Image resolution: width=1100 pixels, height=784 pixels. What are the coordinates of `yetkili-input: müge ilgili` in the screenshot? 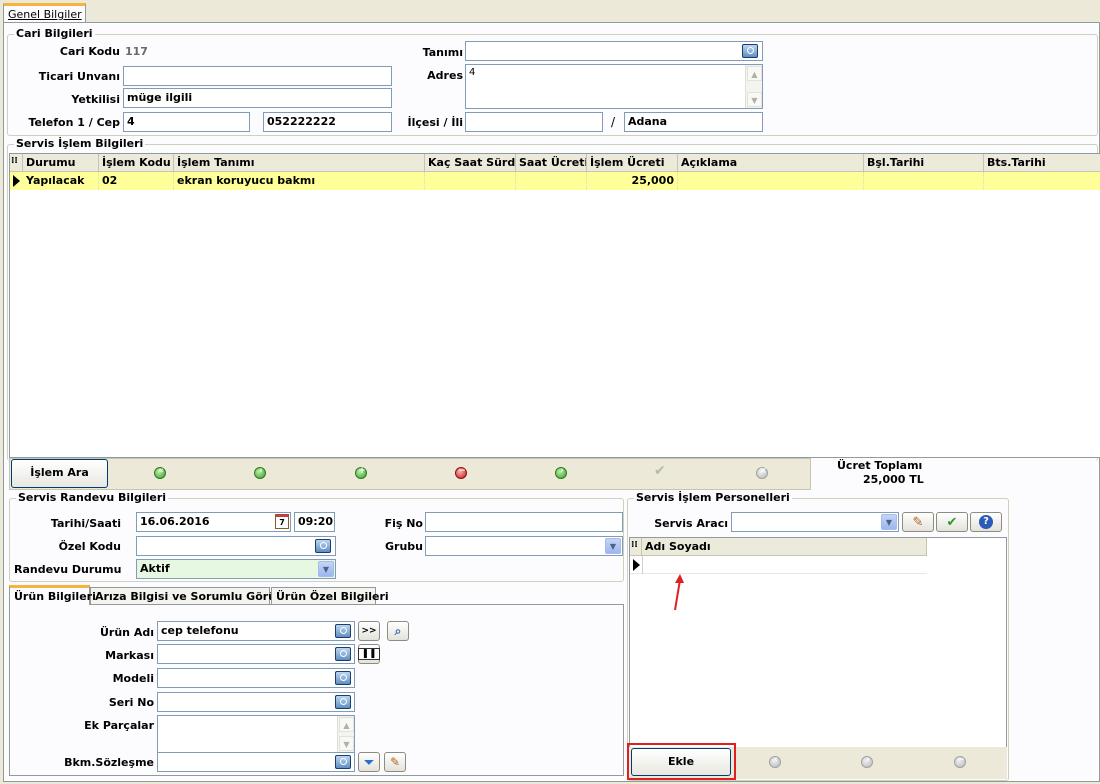 It's located at (257, 98).